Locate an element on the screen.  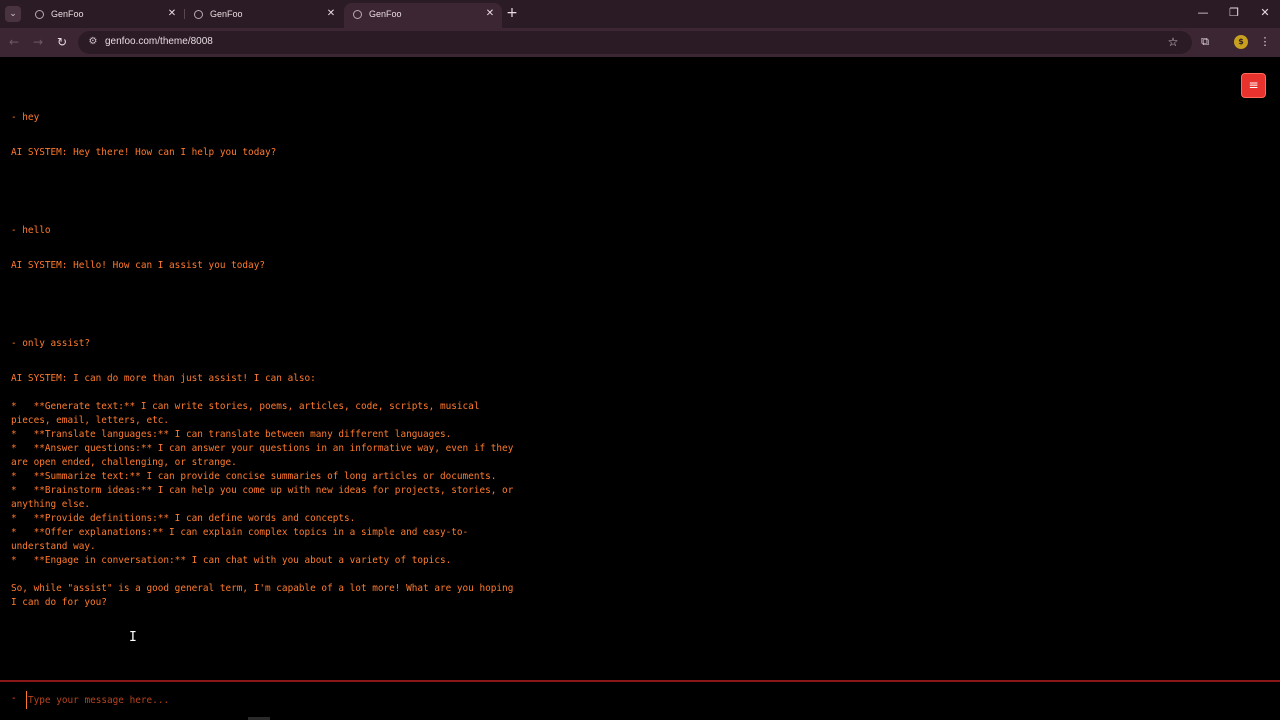
tab-3-active: GenFoo ✕ is located at coordinates (423, 15).